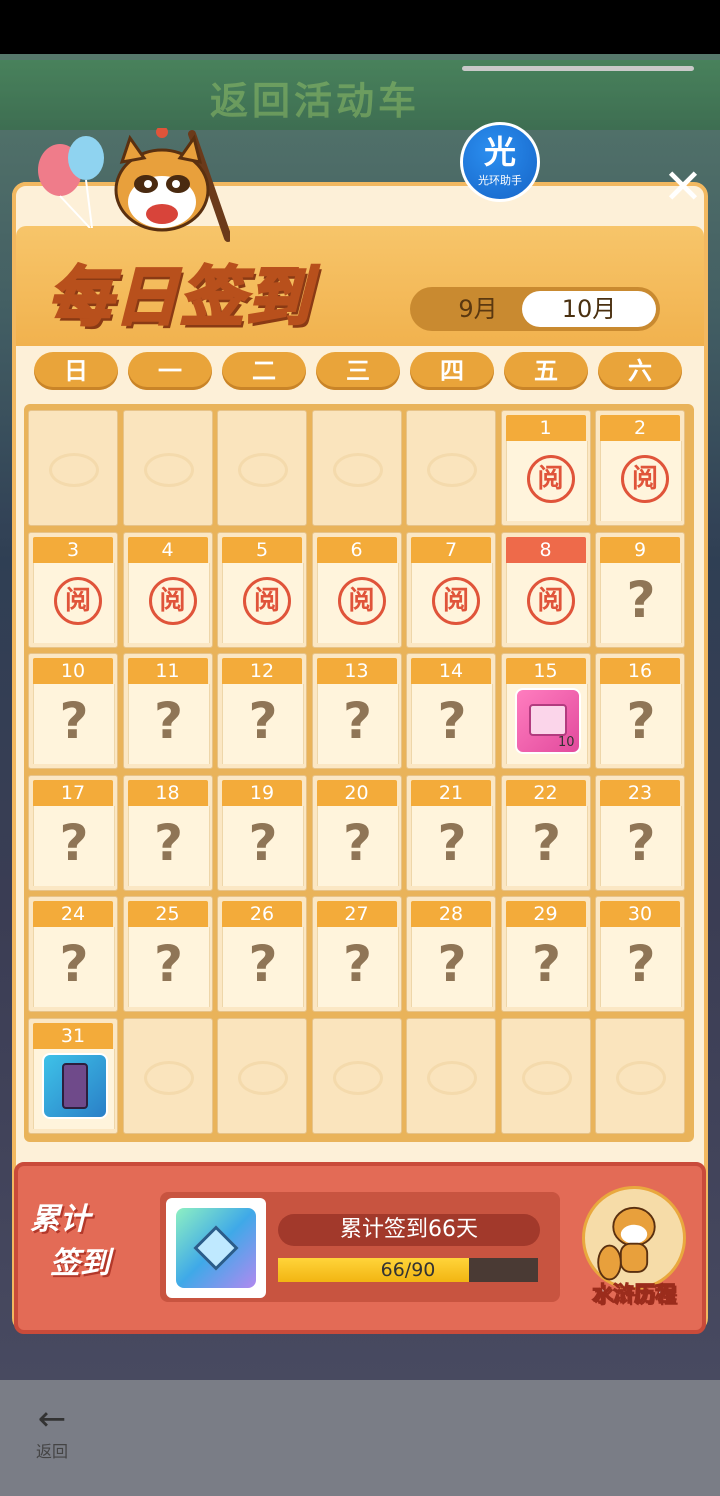  I want to click on calendar-day-cell: 5阅, so click(262, 589).